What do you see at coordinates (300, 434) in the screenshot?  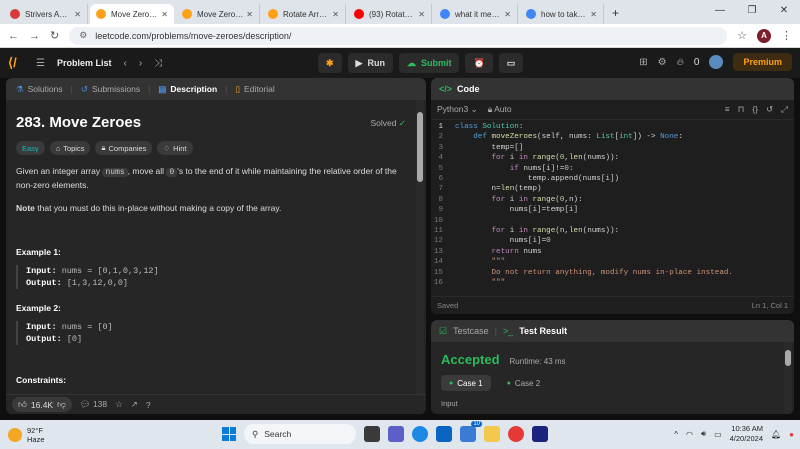 I see `taskbar-search: ⚲ Search` at bounding box center [300, 434].